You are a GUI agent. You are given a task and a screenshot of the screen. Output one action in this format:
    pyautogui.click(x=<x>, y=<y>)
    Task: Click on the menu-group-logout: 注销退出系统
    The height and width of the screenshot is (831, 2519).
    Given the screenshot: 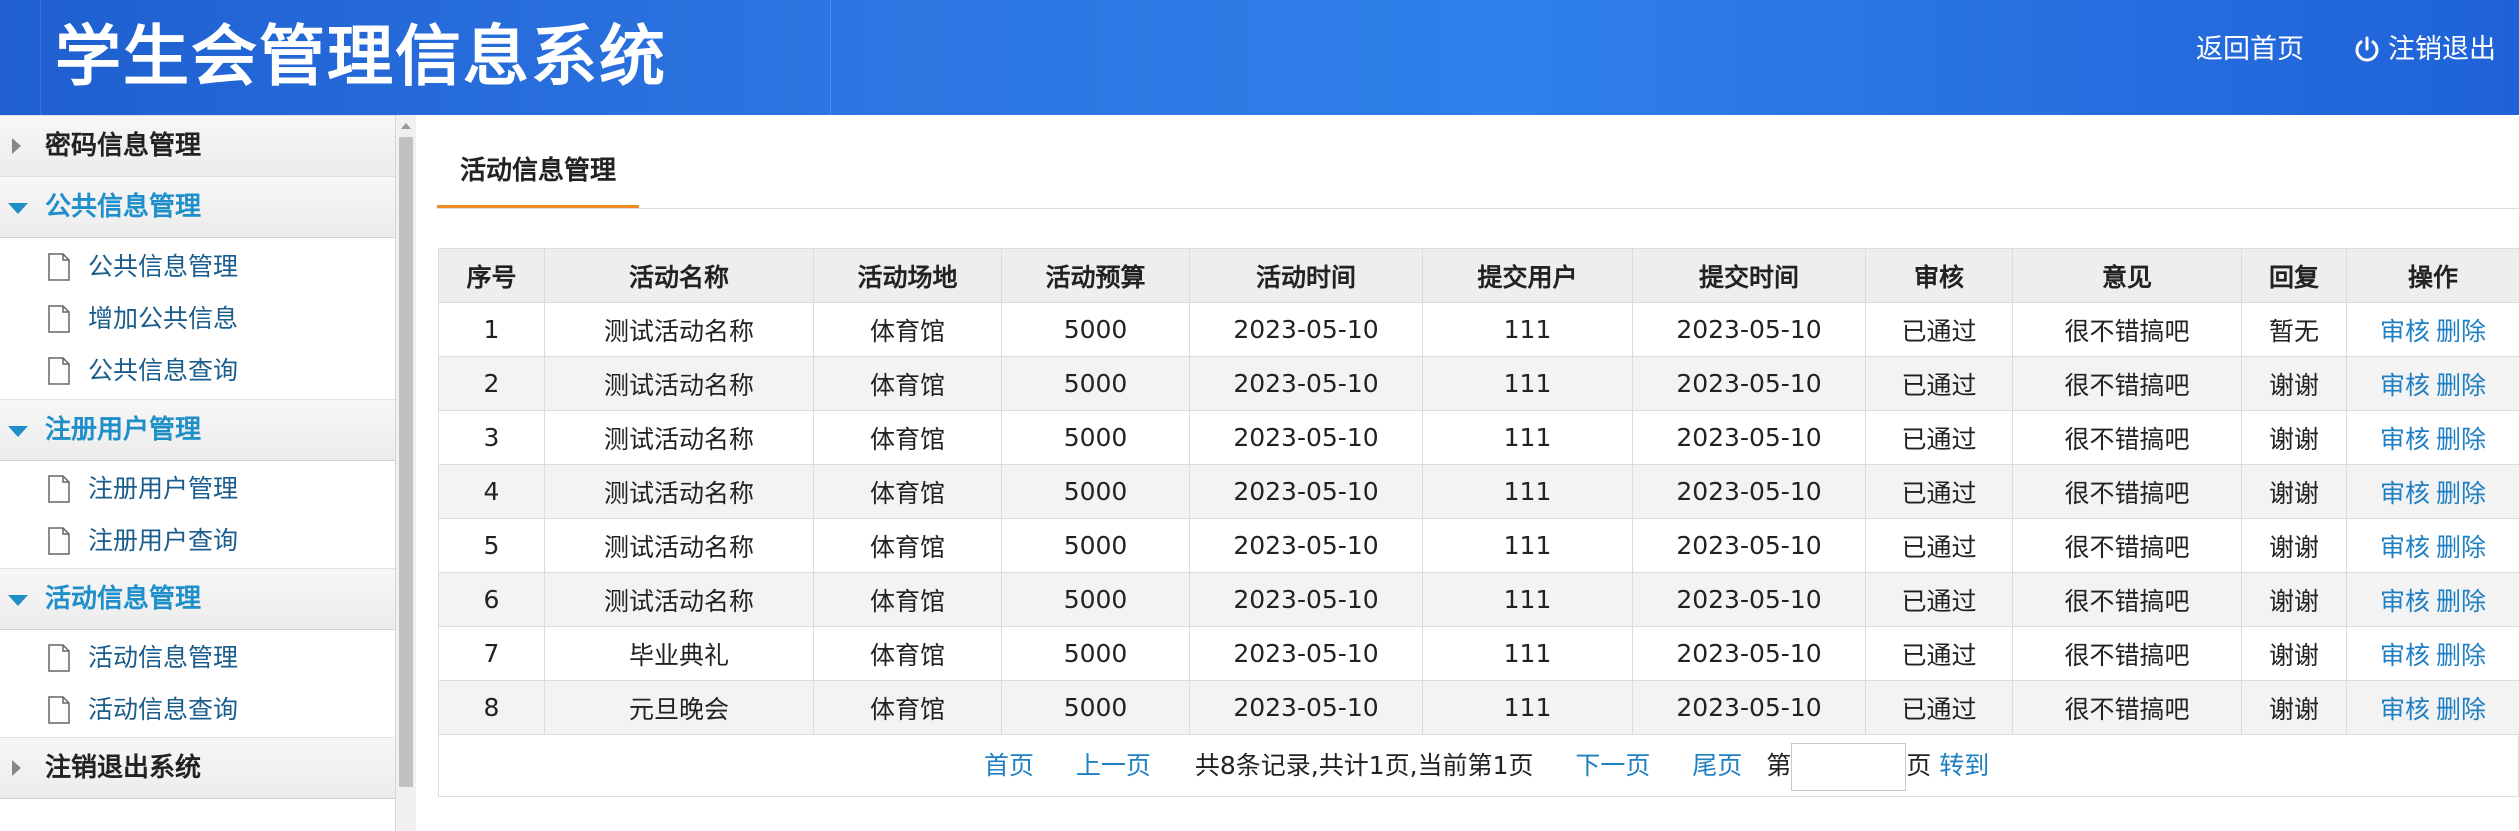 What is the action you would take?
    pyautogui.click(x=197, y=768)
    